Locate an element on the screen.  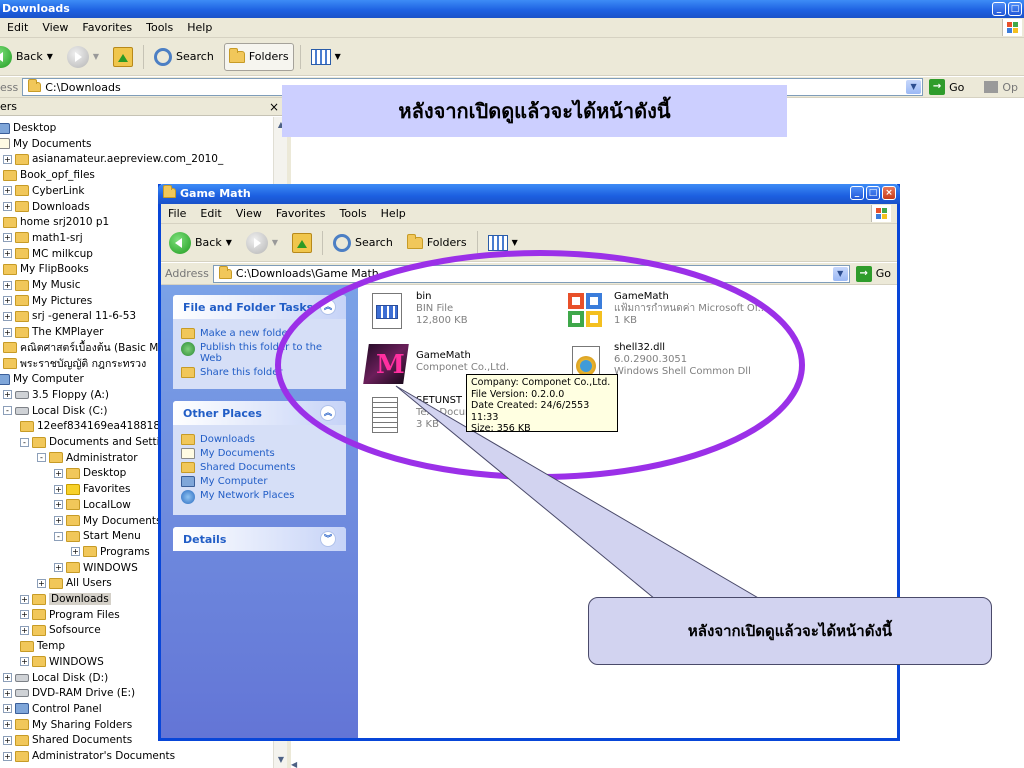
tree-item: My Computer is located at coordinates (42, 379).